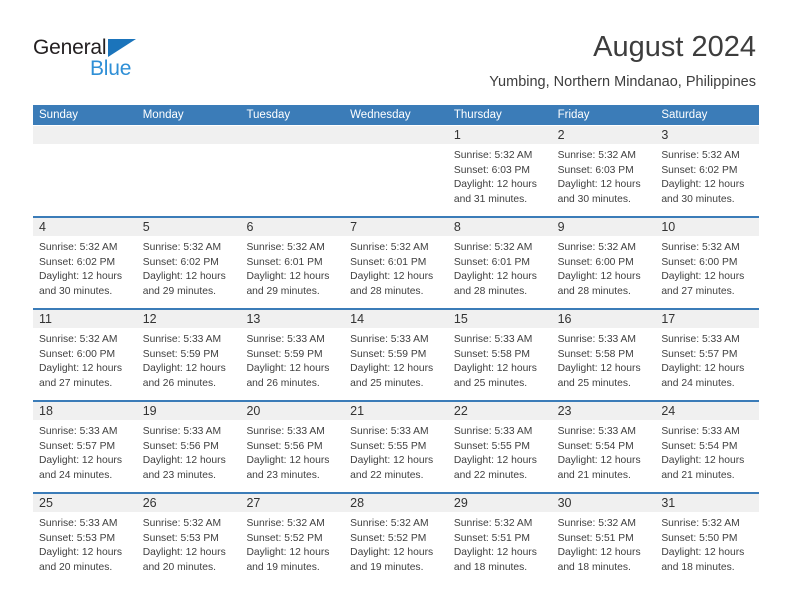  Describe the element at coordinates (292, 503) in the screenshot. I see `day-number-band: 27` at that location.